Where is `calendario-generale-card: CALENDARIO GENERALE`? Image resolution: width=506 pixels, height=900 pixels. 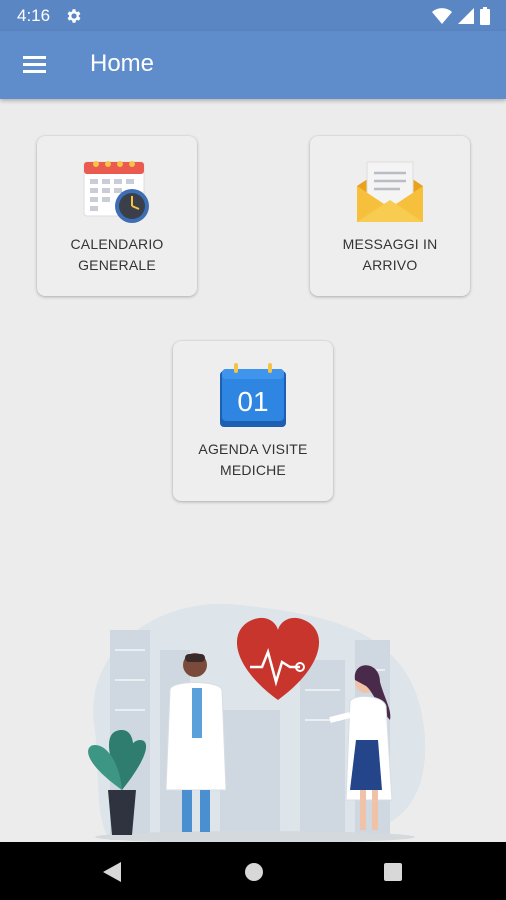 calendario-generale-card: CALENDARIO GENERALE is located at coordinates (117, 216).